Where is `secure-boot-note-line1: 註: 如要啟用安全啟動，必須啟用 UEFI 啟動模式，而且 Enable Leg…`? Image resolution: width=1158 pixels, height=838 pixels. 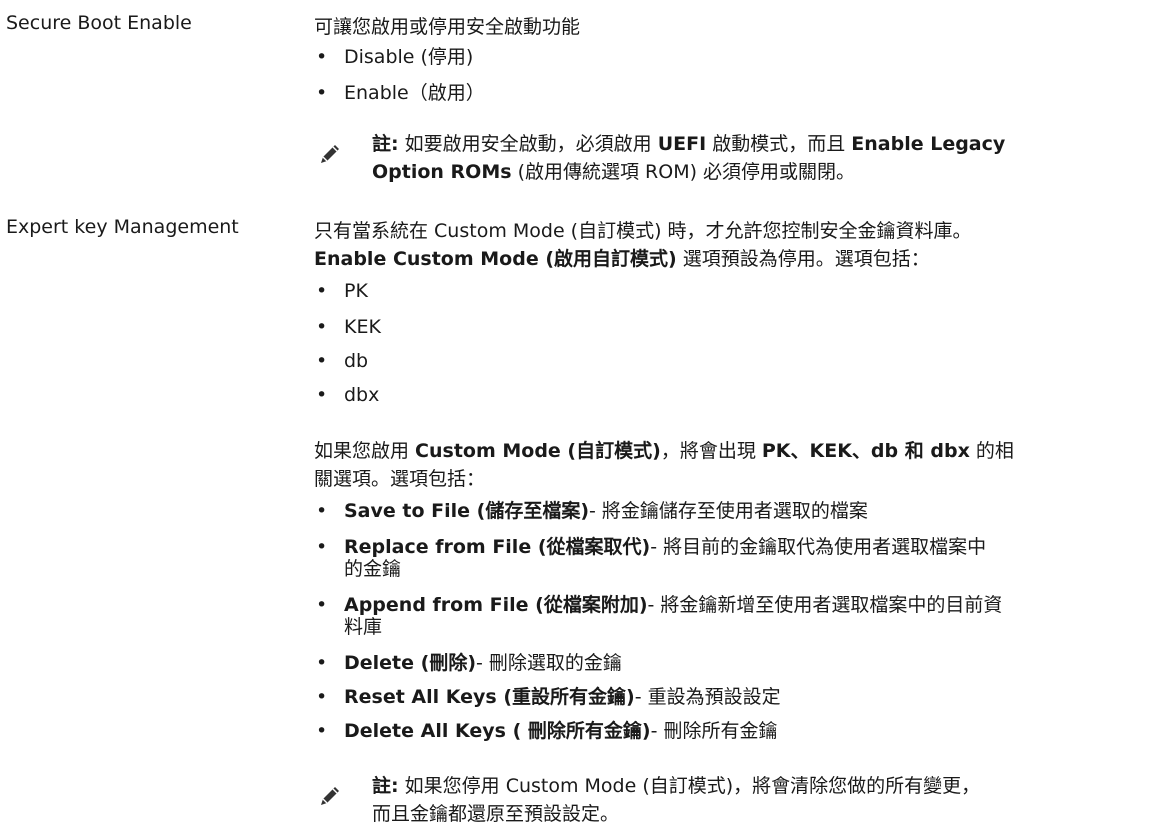 secure-boot-note-line1: 註: 如要啟用安全啟動，必須啟用 UEFI 啟動模式，而且 Enable Leg… is located at coordinates (689, 144).